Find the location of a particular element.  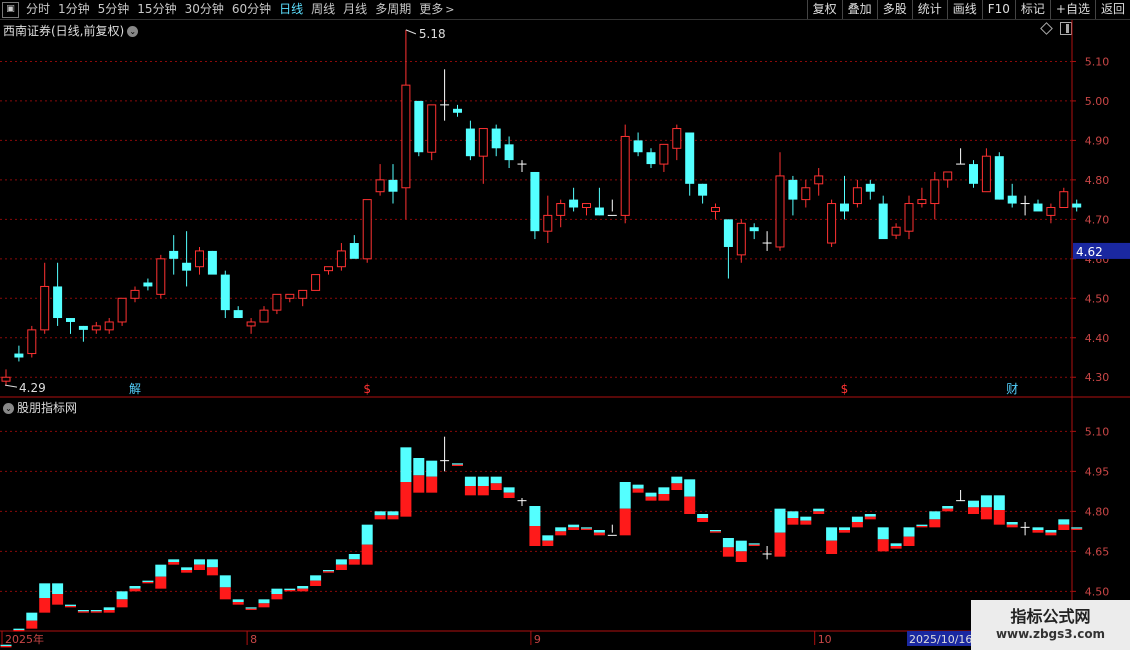

restore-rights-button: 复权 is located at coordinates (824, 9).